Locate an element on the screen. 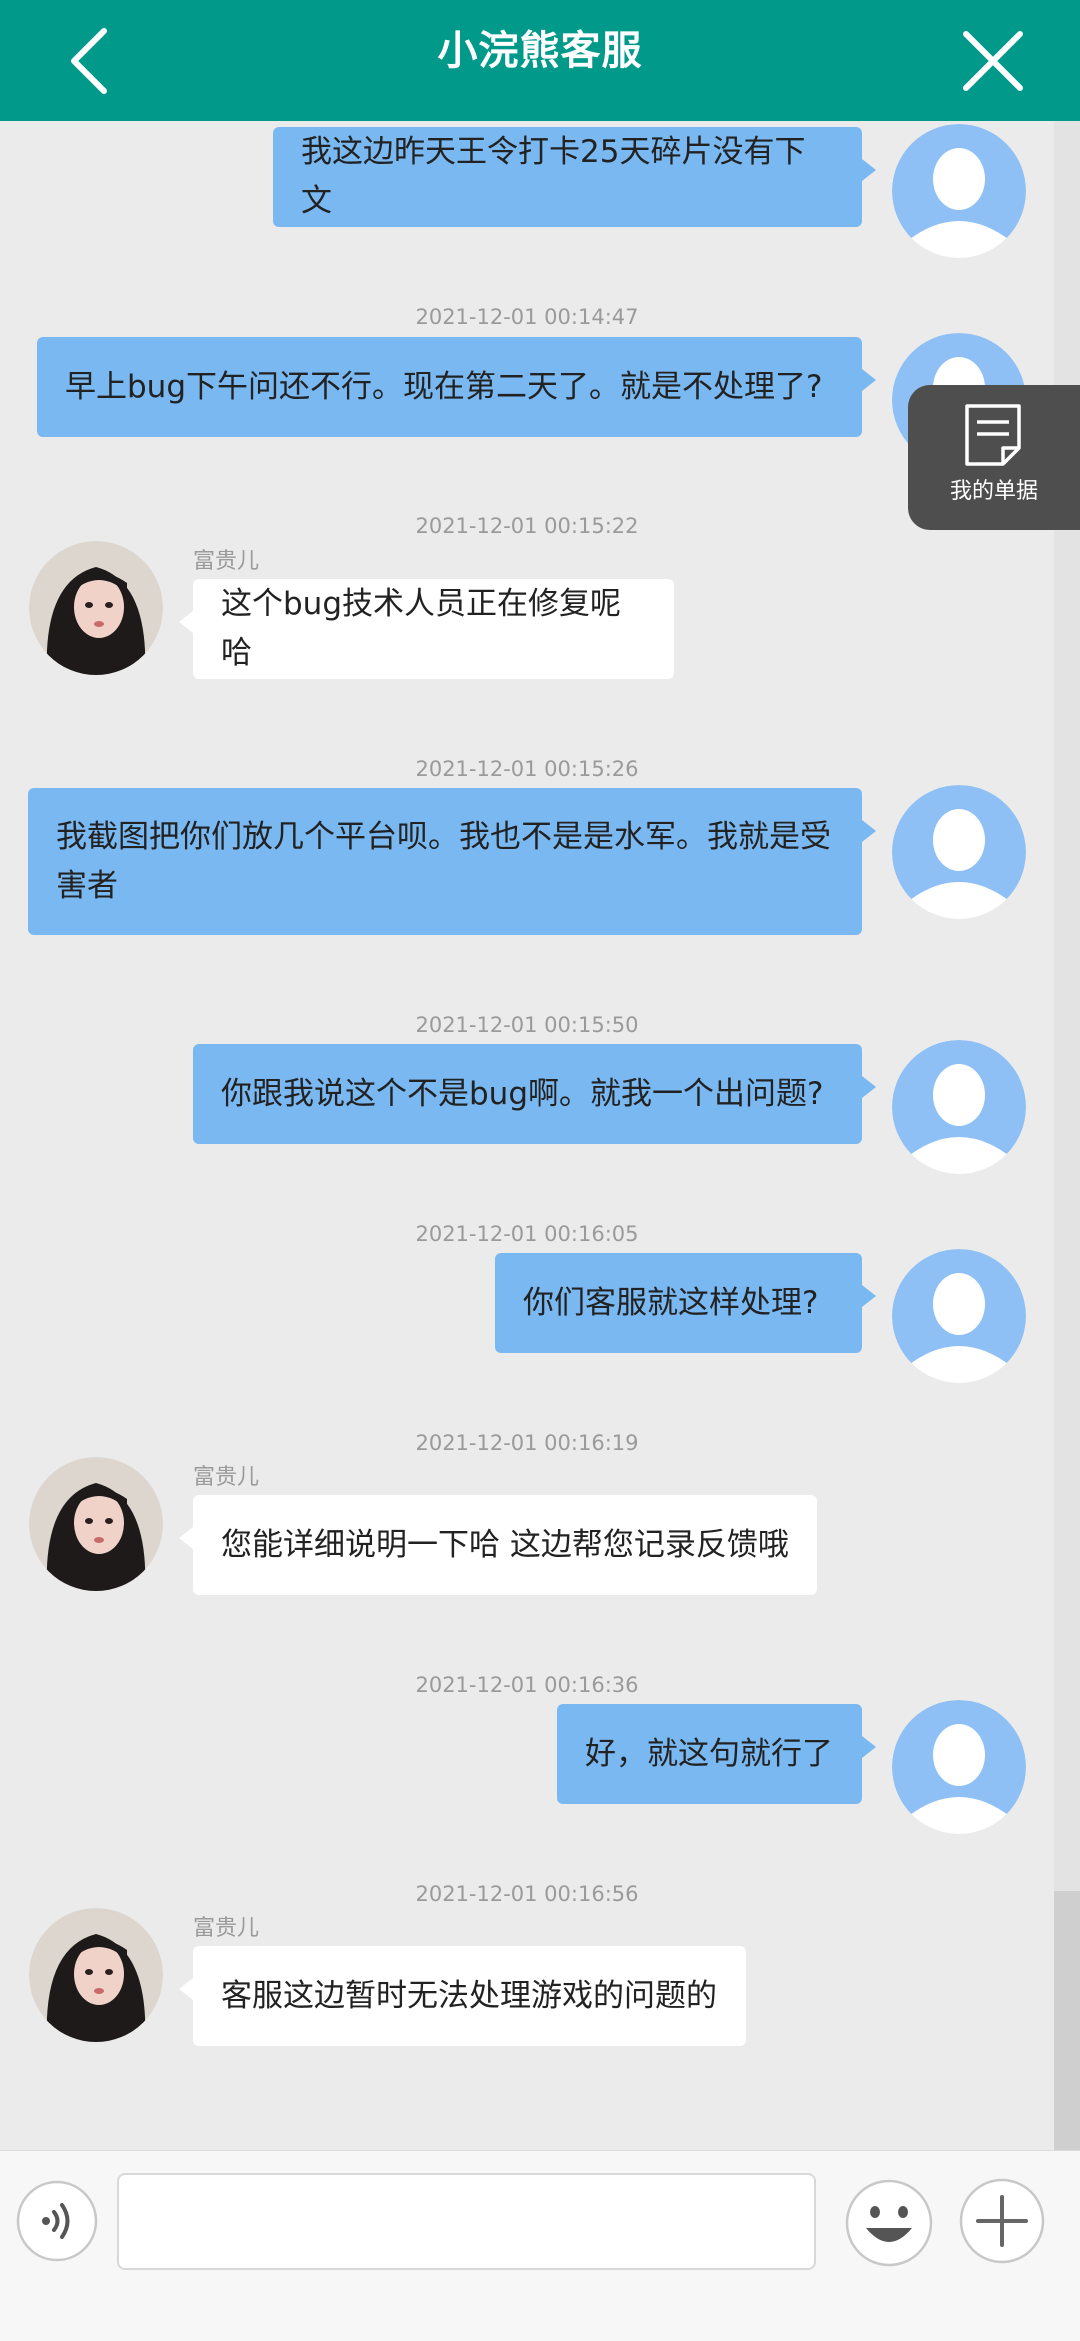 The height and width of the screenshot is (2341, 1080). message-timestamp: 2021-12-01 00:14:47 is located at coordinates (527, 317).